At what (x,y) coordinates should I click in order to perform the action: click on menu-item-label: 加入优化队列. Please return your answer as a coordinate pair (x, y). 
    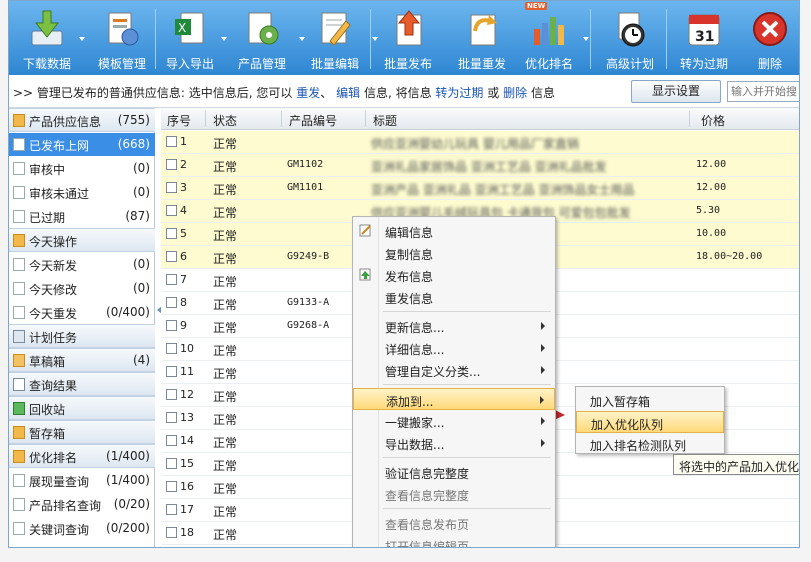
    Looking at the image, I should click on (627, 425).